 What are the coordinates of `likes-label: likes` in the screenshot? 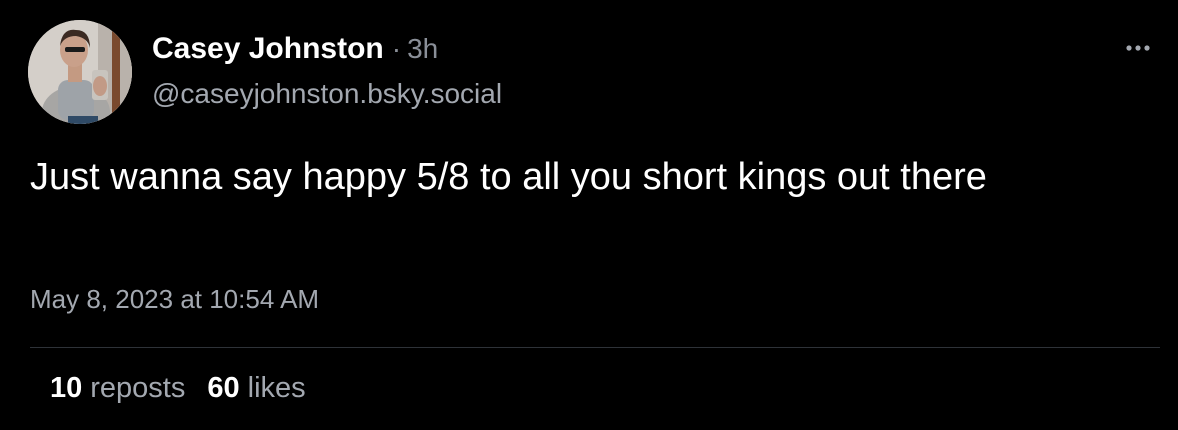 It's located at (276, 388).